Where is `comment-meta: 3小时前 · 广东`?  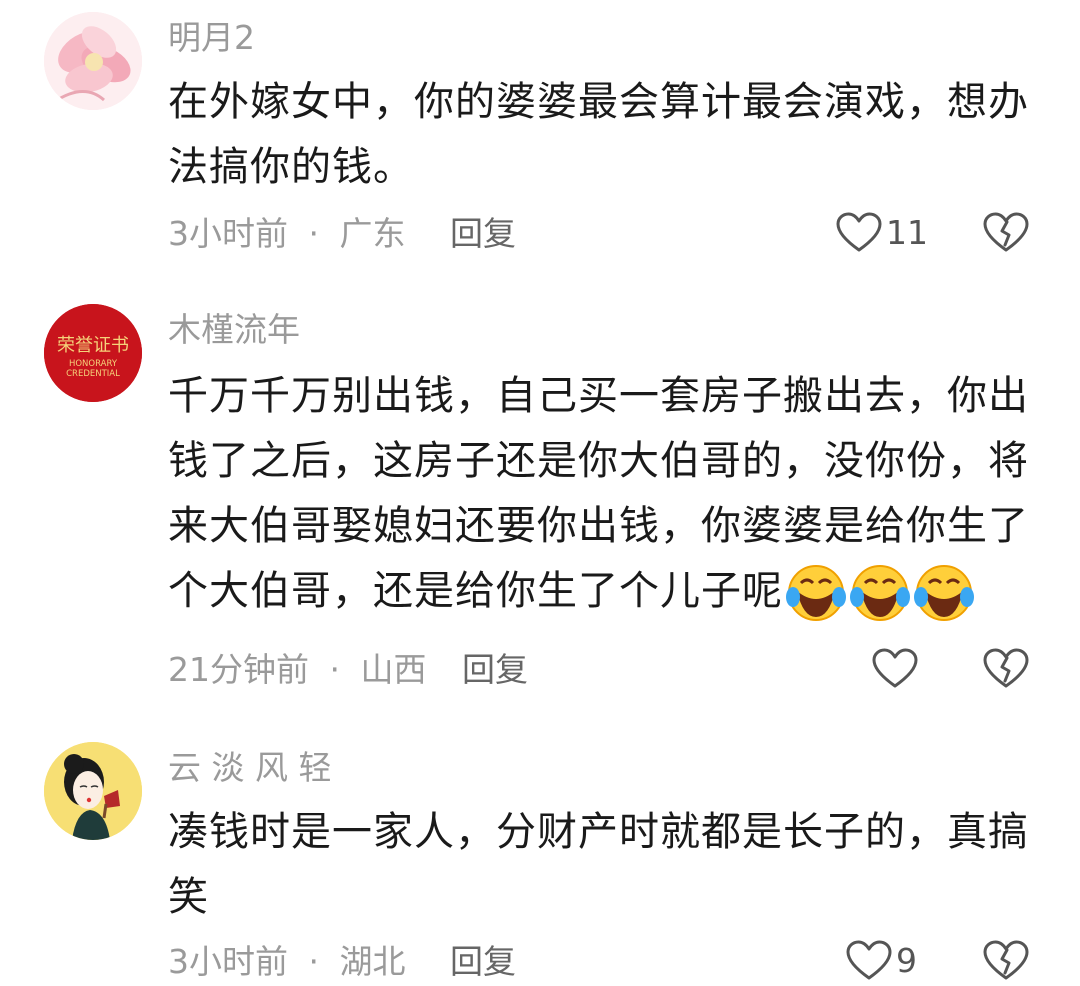
comment-meta: 3小时前 · 广东 is located at coordinates (287, 234).